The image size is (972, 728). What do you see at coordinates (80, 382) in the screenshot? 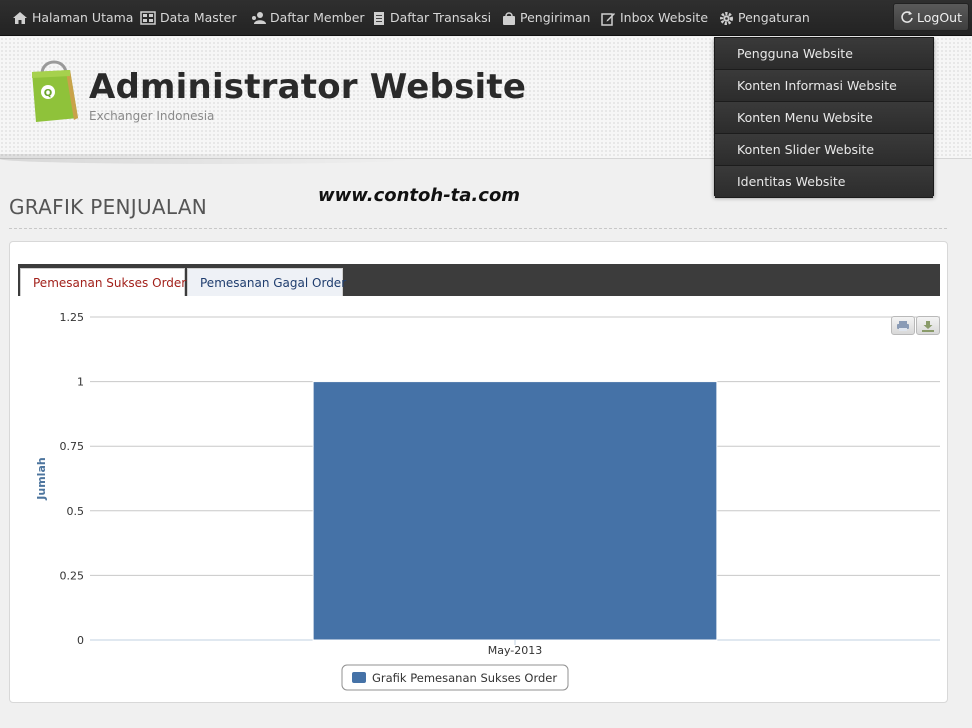
I see `y-tick-label: 1` at bounding box center [80, 382].